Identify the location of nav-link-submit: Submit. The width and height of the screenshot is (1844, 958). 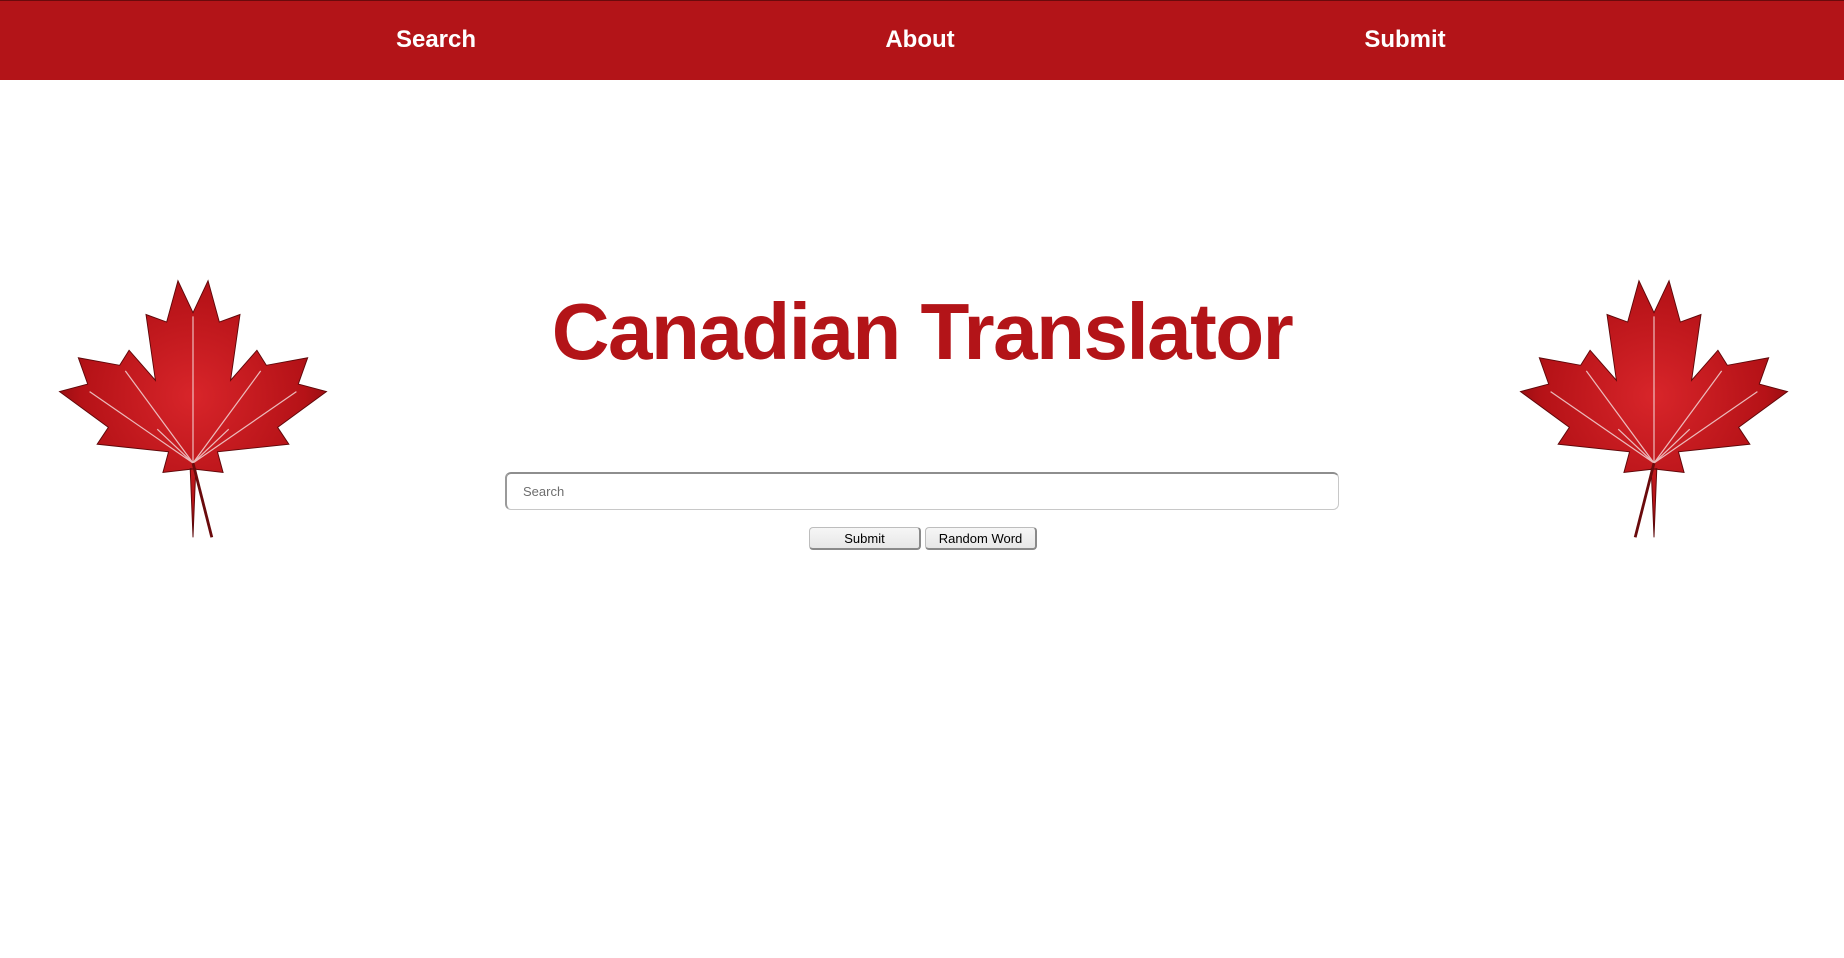
(1404, 40).